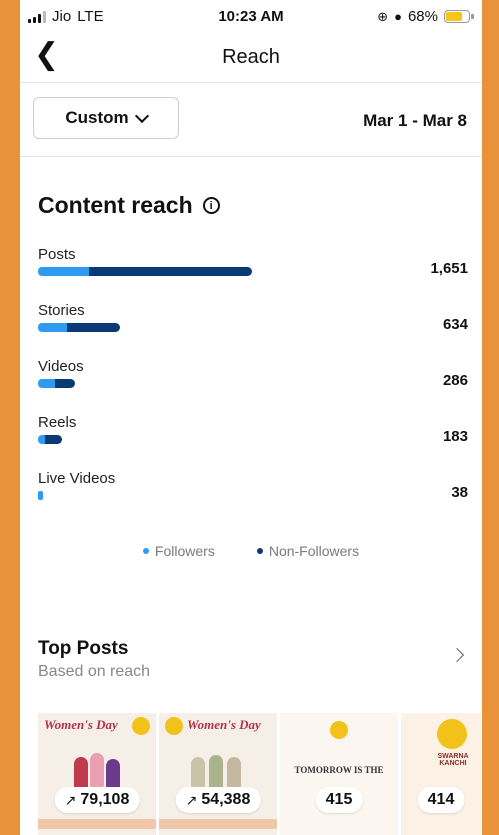 The image size is (499, 835). I want to click on reach-badge: 415, so click(339, 800).